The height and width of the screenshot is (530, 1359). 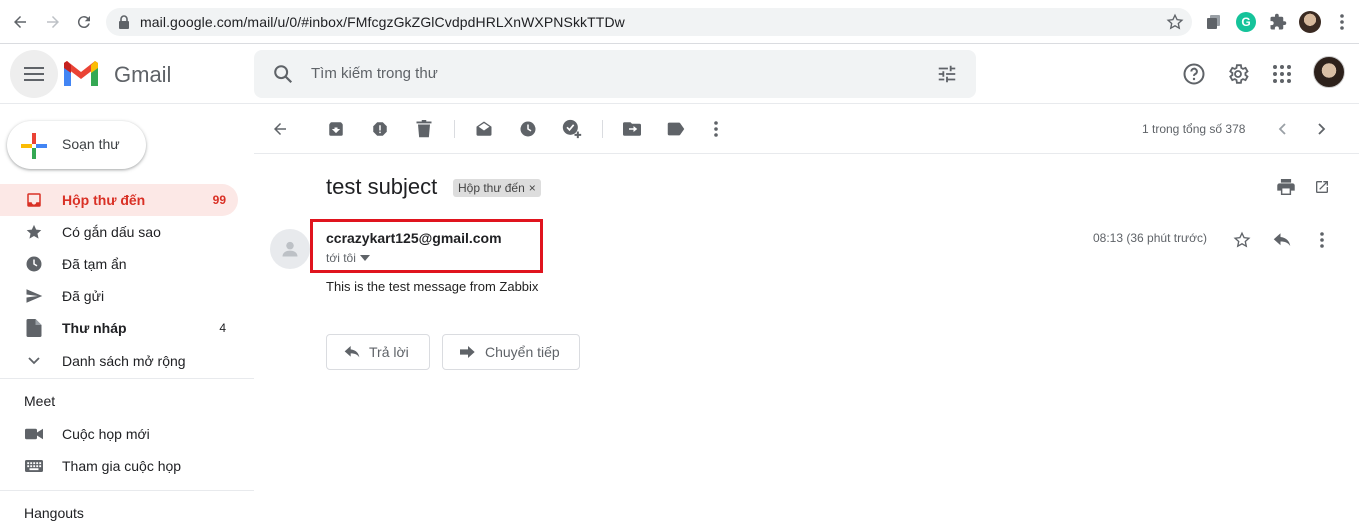 I want to click on sidebar-item-inbox: Hộp thư đến 99, so click(x=119, y=200).